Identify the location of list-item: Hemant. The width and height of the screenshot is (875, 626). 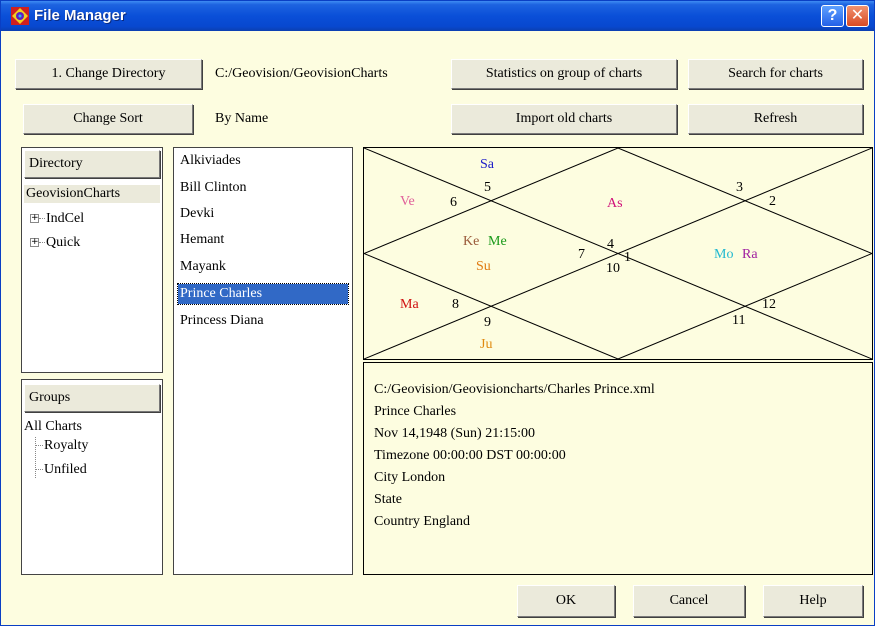
(202, 240).